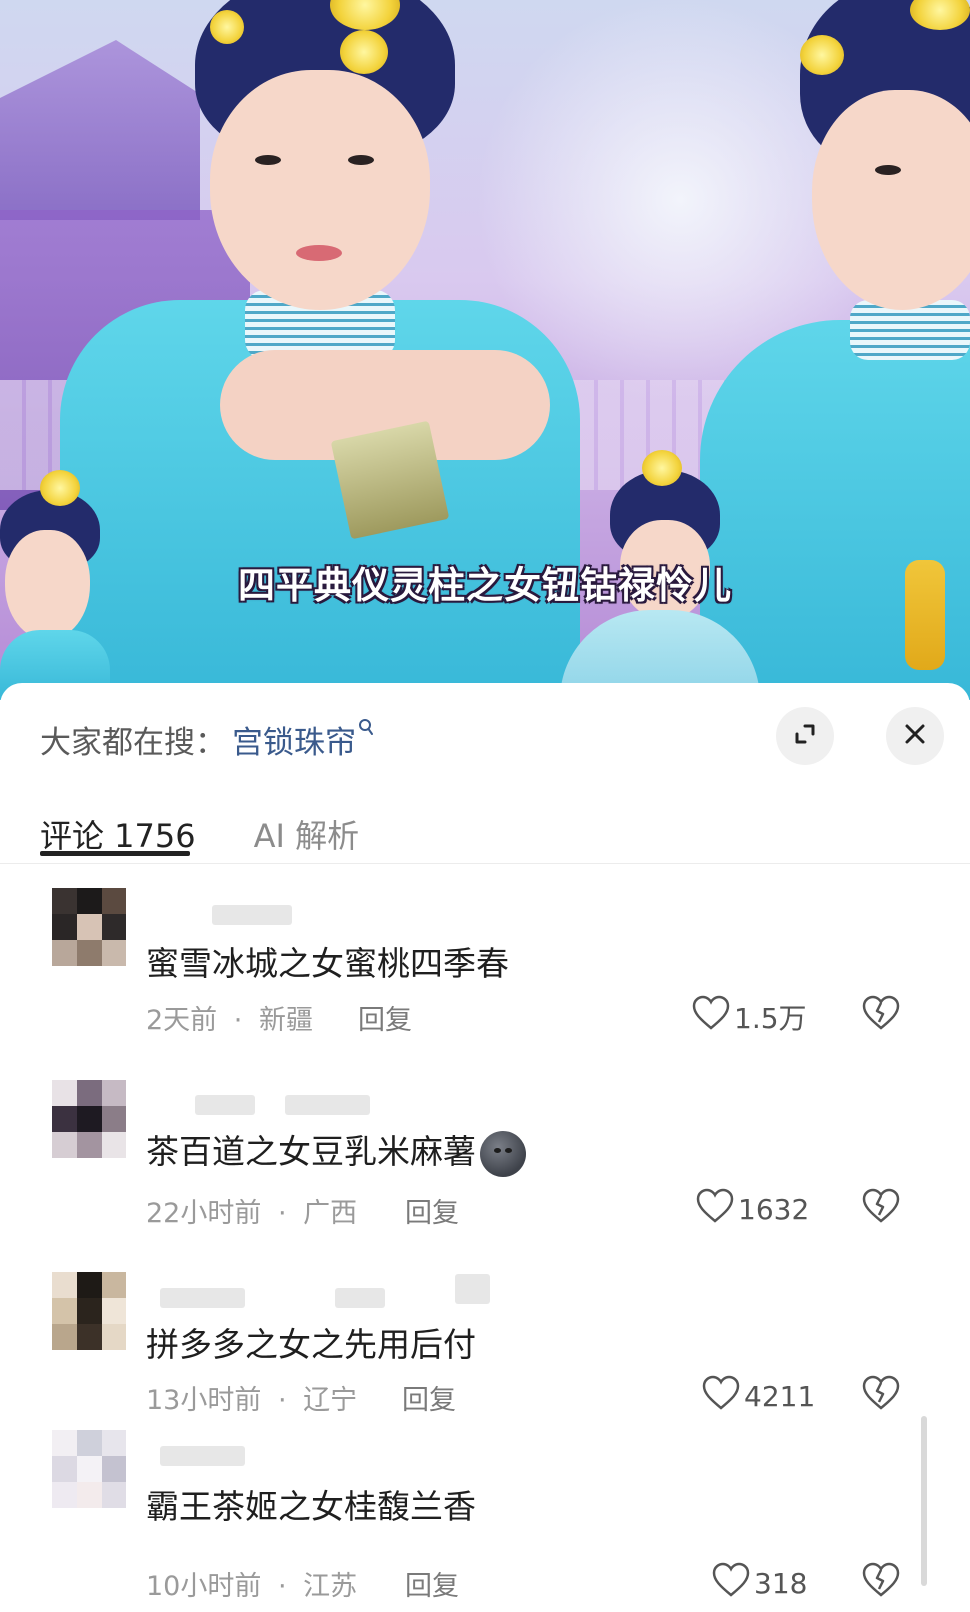  Describe the element at coordinates (311, 1151) in the screenshot. I see `comment-text-content: 茶百道之女豆乳米麻薯` at that location.